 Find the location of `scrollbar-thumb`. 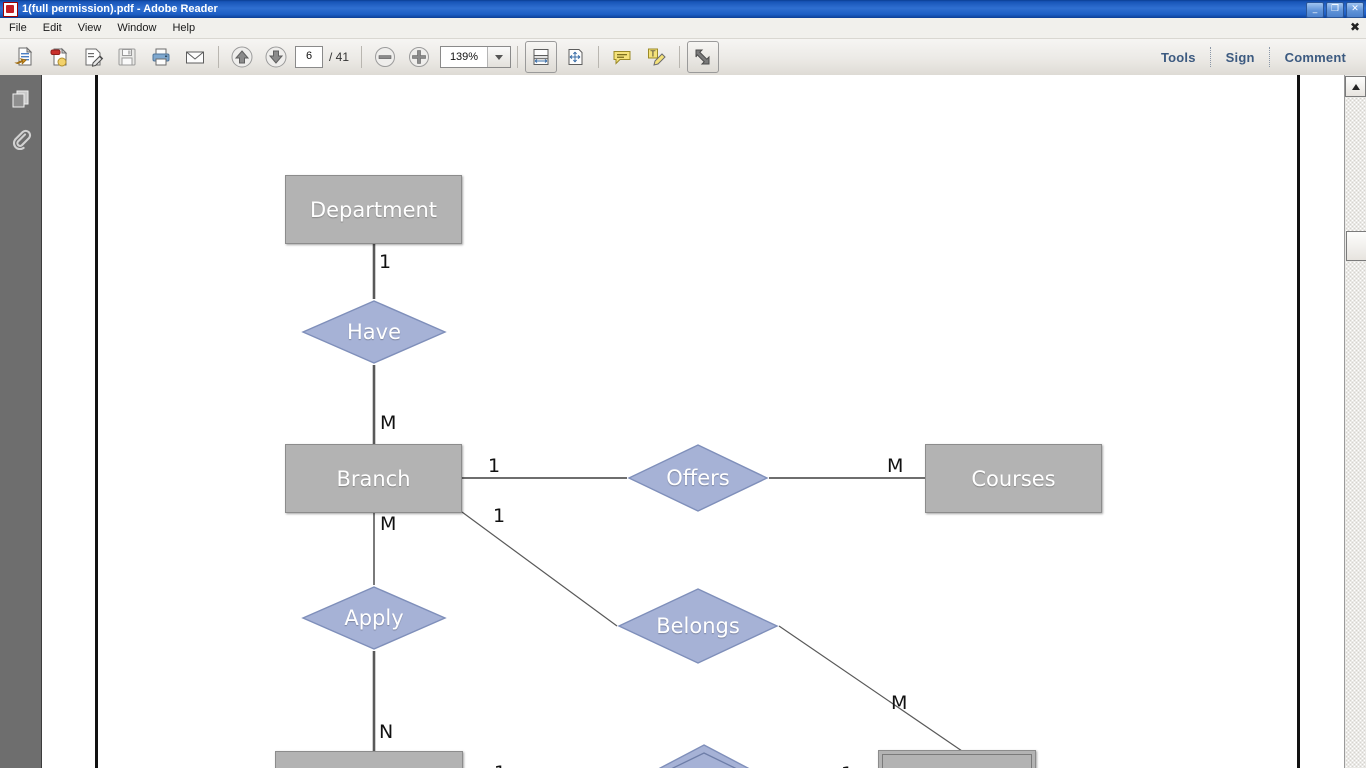

scrollbar-thumb is located at coordinates (1356, 246).